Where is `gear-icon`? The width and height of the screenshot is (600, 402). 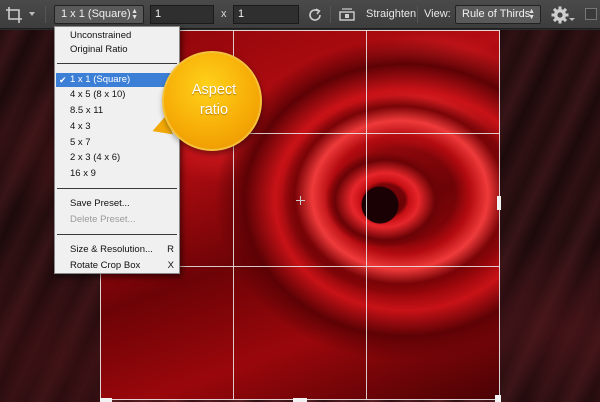 gear-icon is located at coordinates (560, 15).